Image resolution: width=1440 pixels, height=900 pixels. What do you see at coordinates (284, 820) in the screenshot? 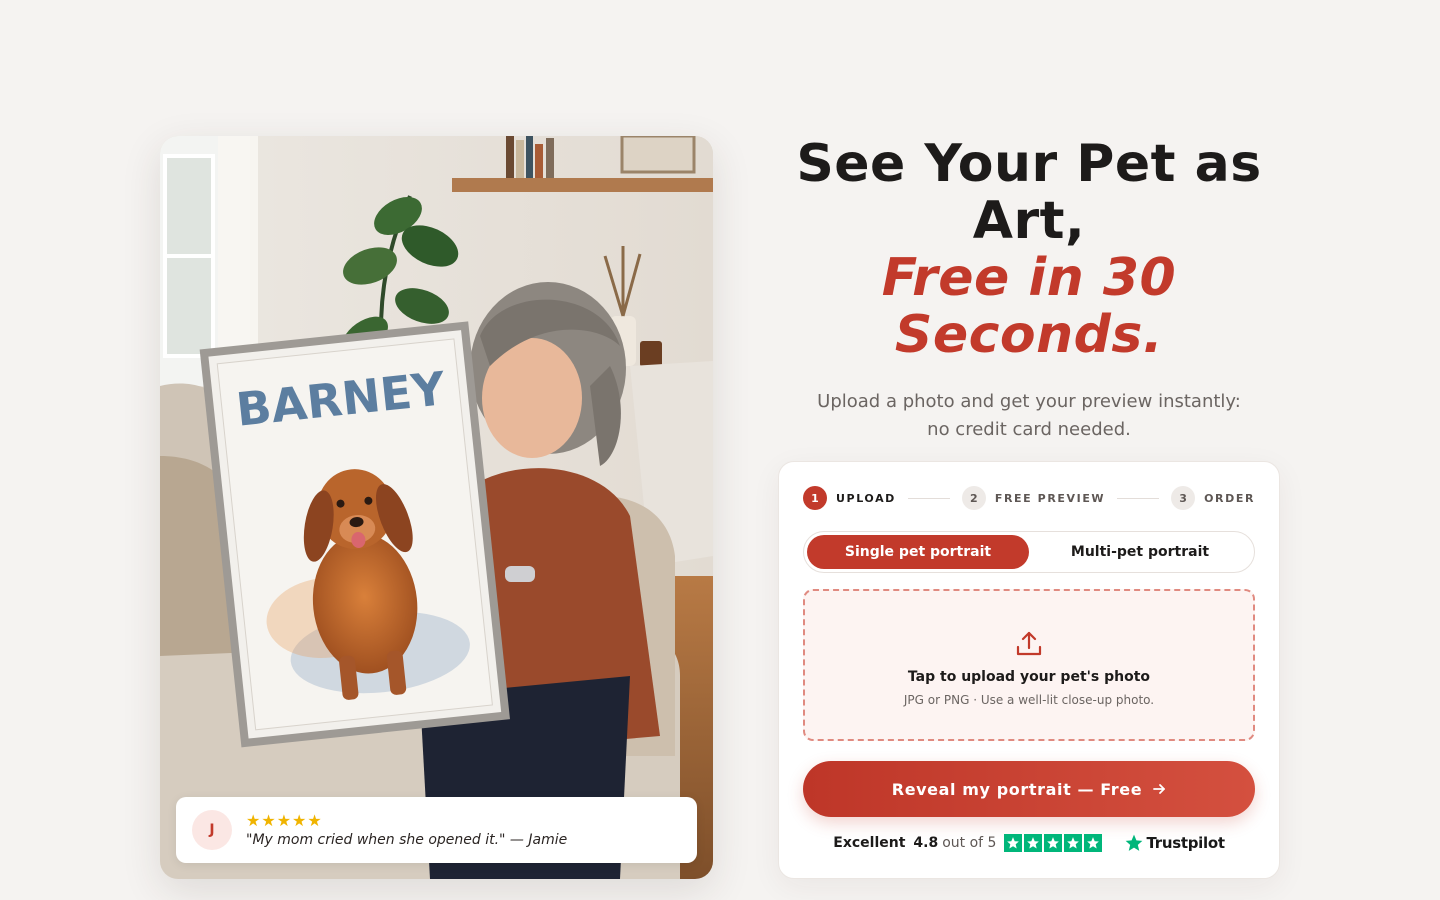
I see `star-rating-icon: ★★★★★` at bounding box center [284, 820].